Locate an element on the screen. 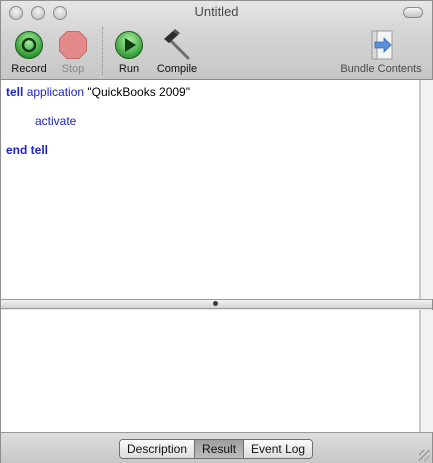 The image size is (433, 463). splitter-handle-icon is located at coordinates (215, 303).